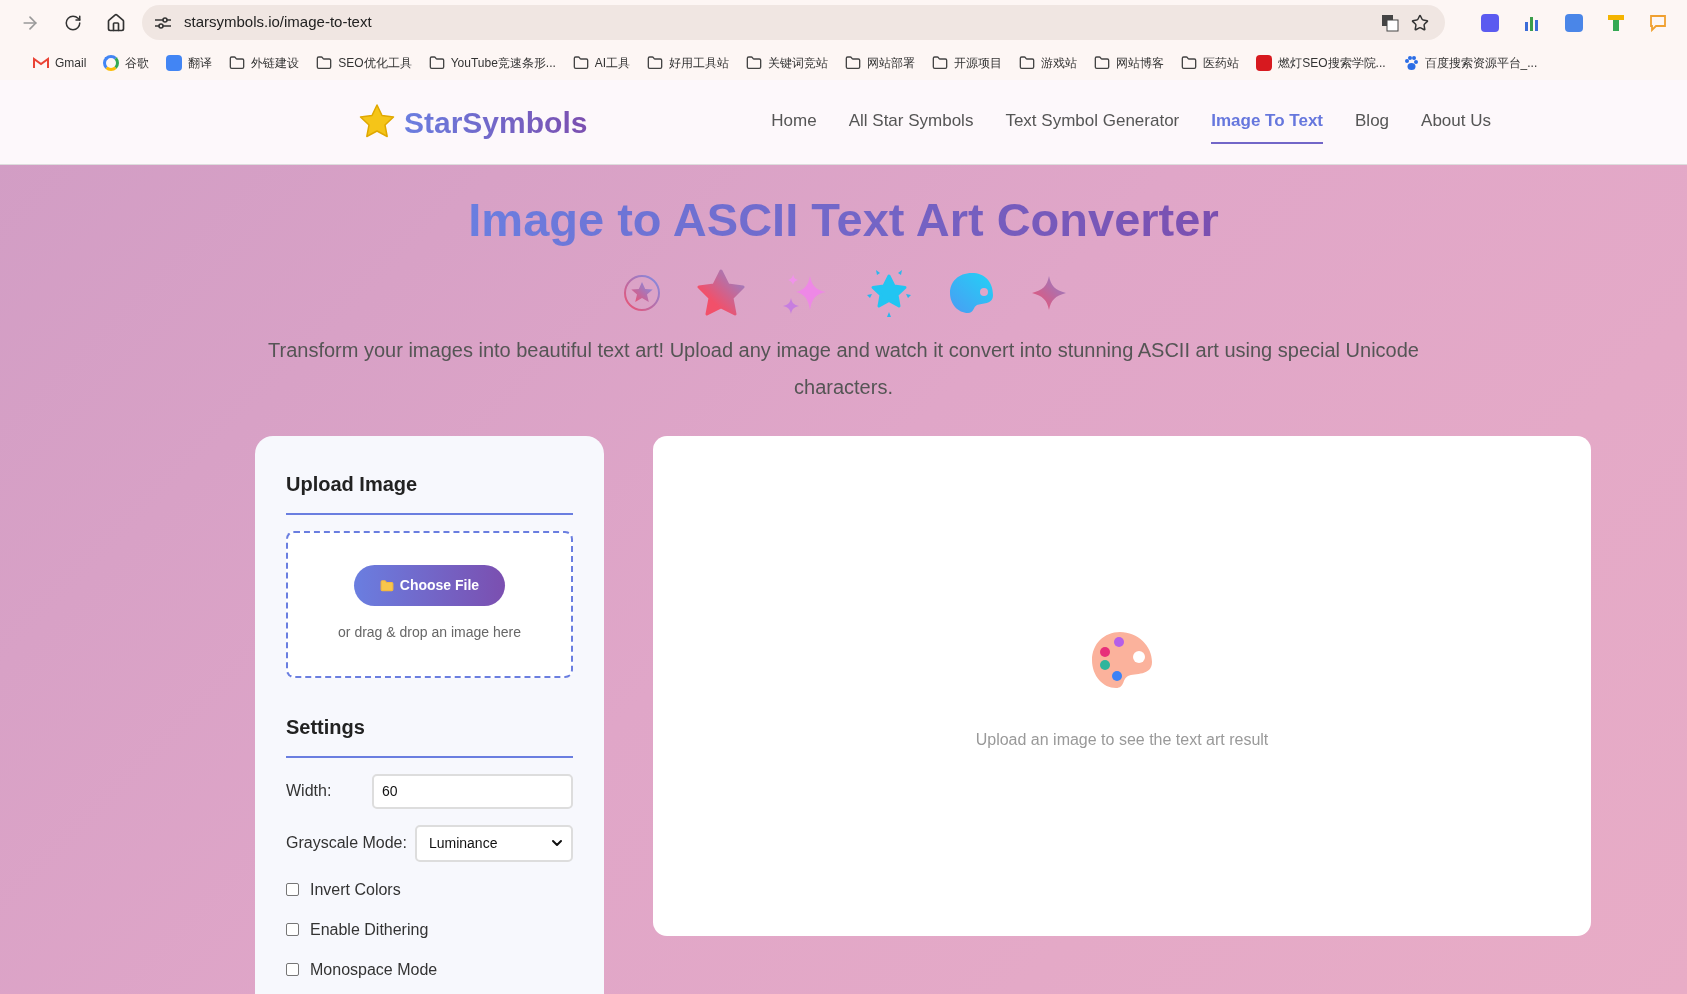 This screenshot has height=994, width=1687. What do you see at coordinates (60, 62) in the screenshot?
I see `bookmark-link: Gmail` at bounding box center [60, 62].